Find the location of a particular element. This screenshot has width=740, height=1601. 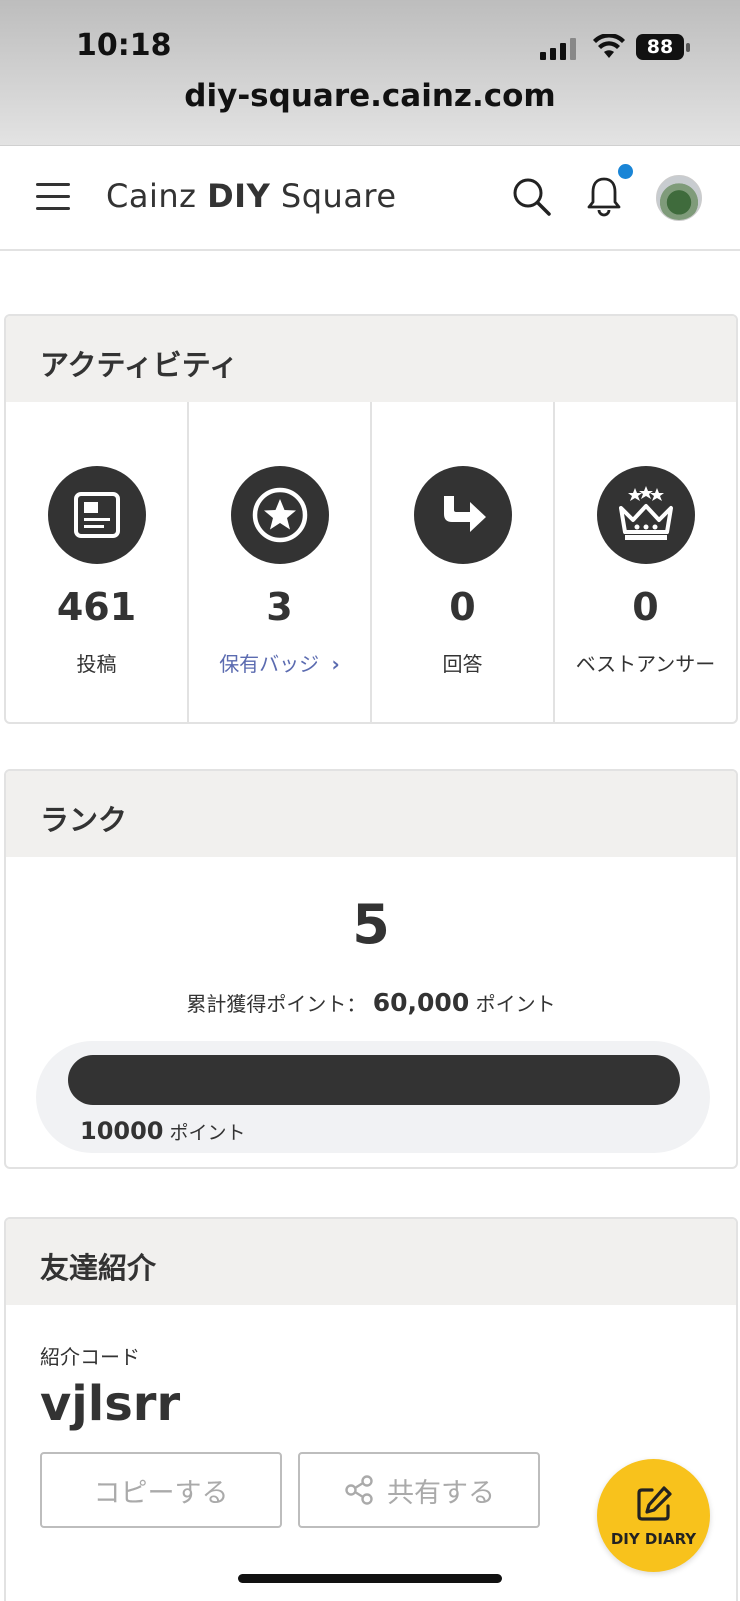

stat-badges: 3 保有バッジ › is located at coordinates (280, 562).